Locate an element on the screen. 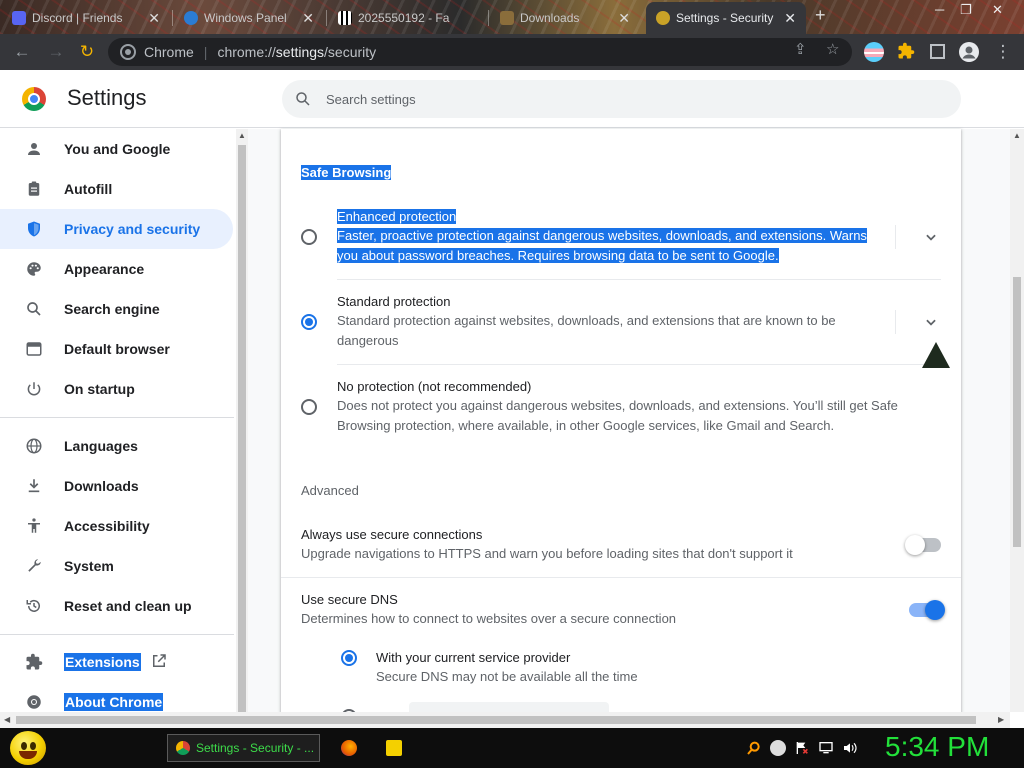 Image resolution: width=1024 pixels, height=768 pixels. sidebar-item-languages: Languages is located at coordinates (116, 446).